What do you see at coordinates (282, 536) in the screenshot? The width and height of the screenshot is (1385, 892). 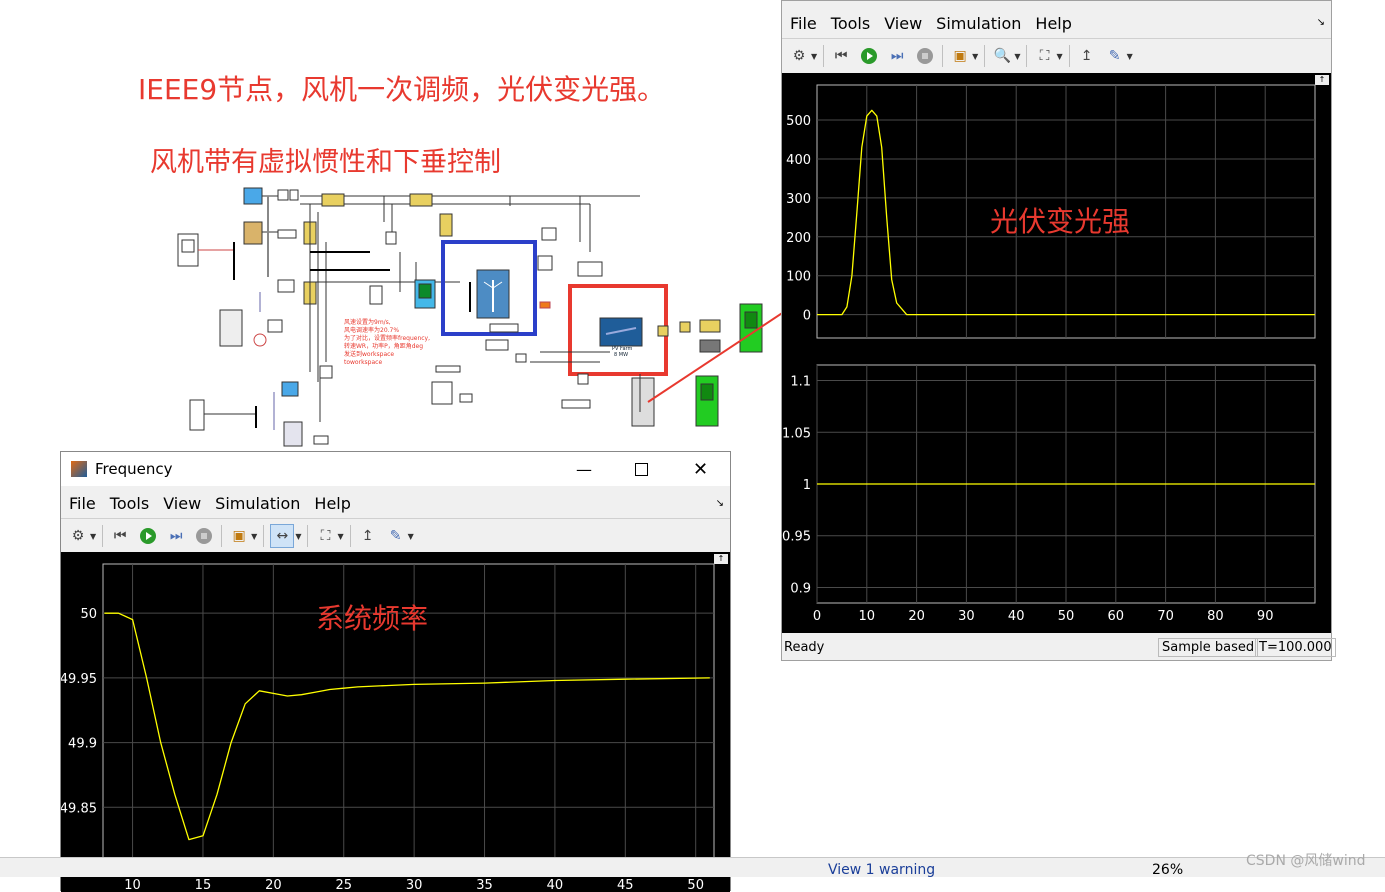 I see `freq-zoom-icon: ↔` at bounding box center [282, 536].